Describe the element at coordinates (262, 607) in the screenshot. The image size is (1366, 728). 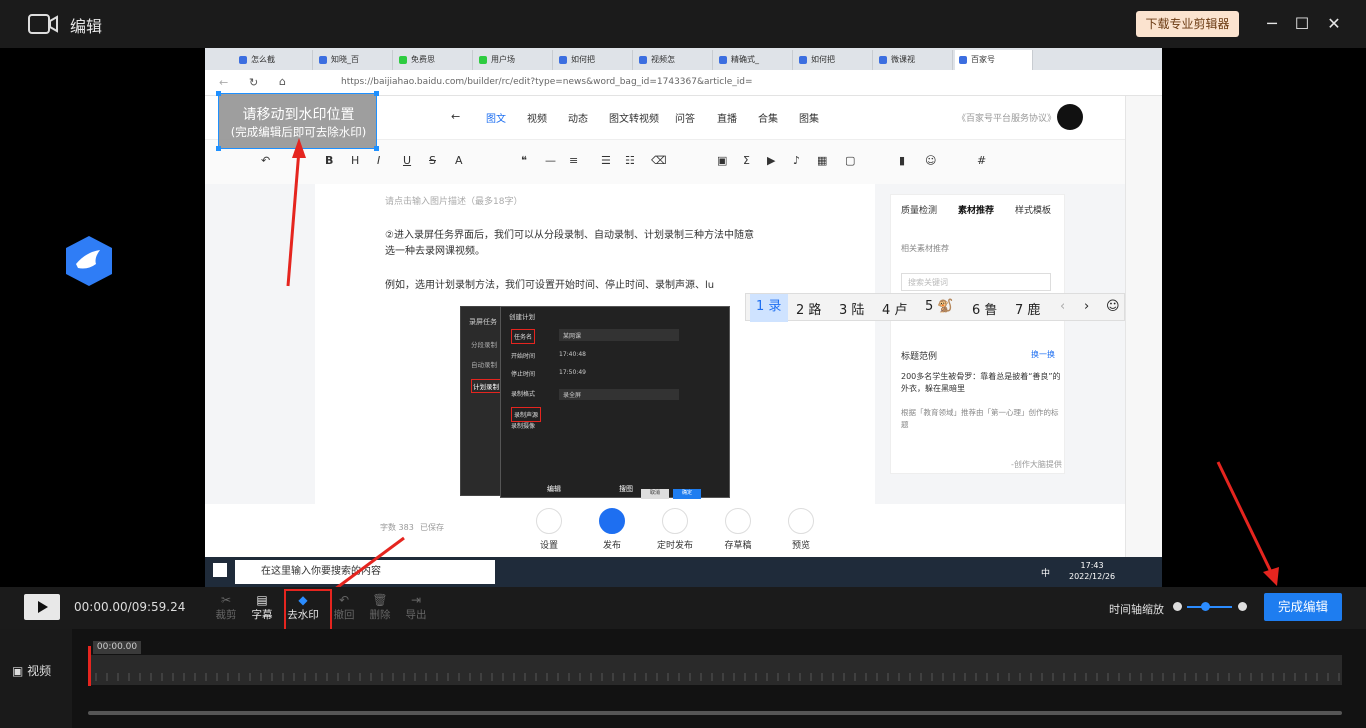
I see `subtitle-tool: ▤ 字幕` at that location.